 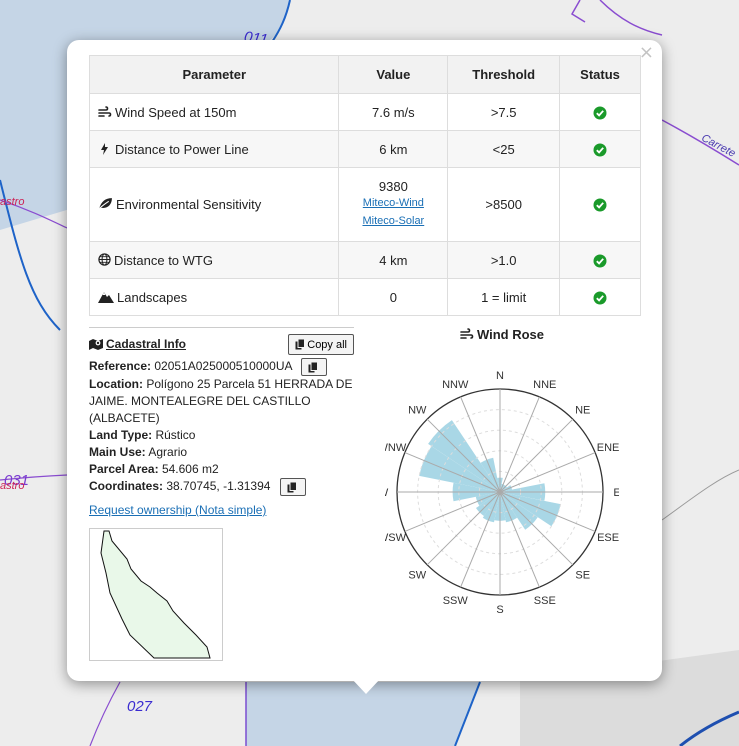 I want to click on threshold-cell: >8500, so click(x=504, y=204).